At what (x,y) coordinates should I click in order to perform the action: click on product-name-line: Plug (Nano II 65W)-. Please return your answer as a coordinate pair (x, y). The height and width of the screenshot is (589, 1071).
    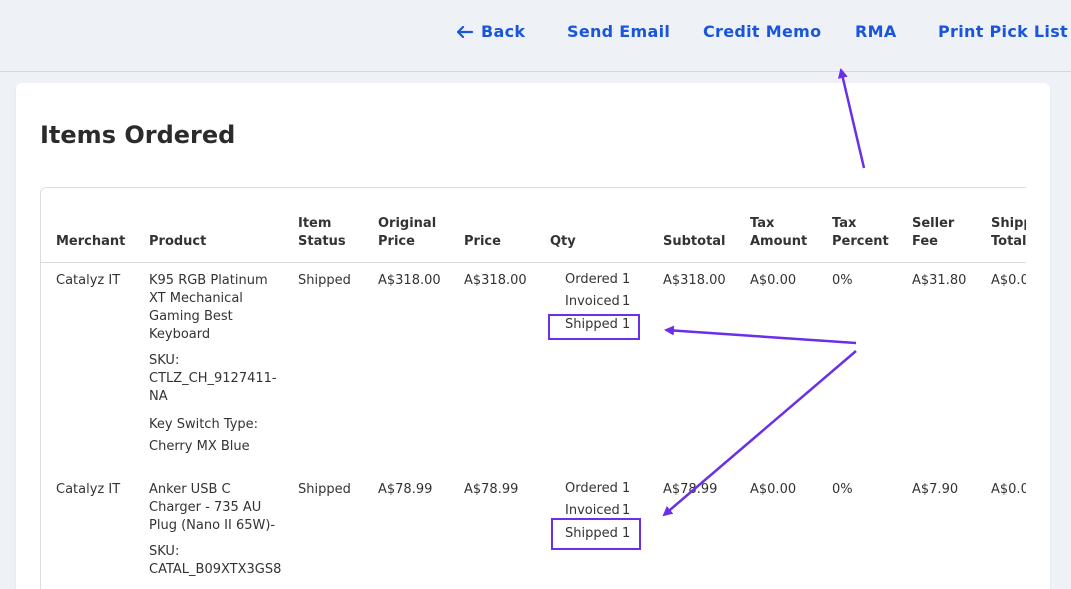
    Looking at the image, I should click on (212, 525).